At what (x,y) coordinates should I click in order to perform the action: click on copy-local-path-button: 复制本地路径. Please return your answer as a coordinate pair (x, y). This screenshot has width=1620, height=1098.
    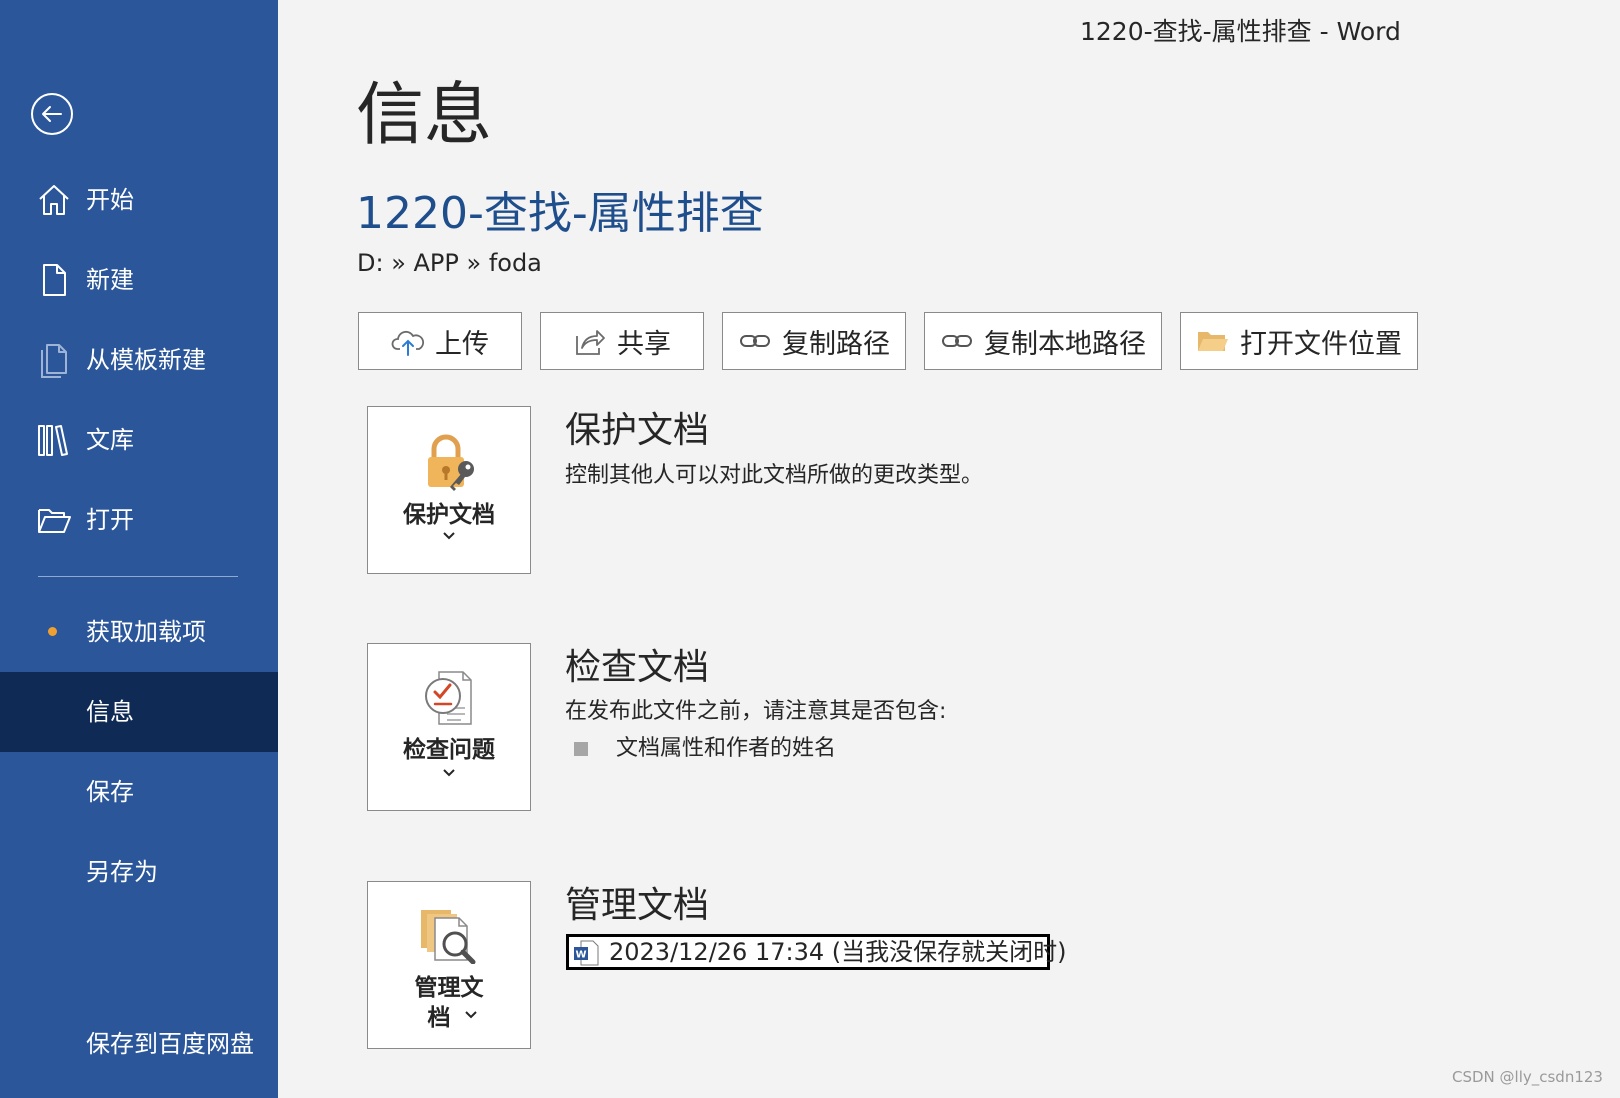
    Looking at the image, I should click on (1043, 341).